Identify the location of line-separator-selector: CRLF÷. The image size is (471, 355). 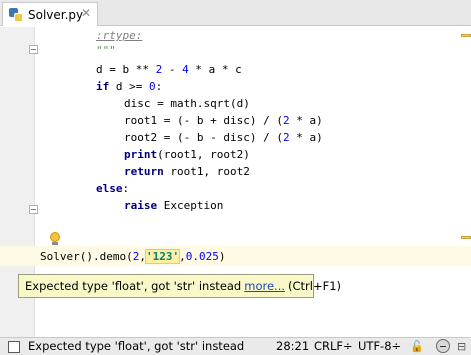
(333, 346).